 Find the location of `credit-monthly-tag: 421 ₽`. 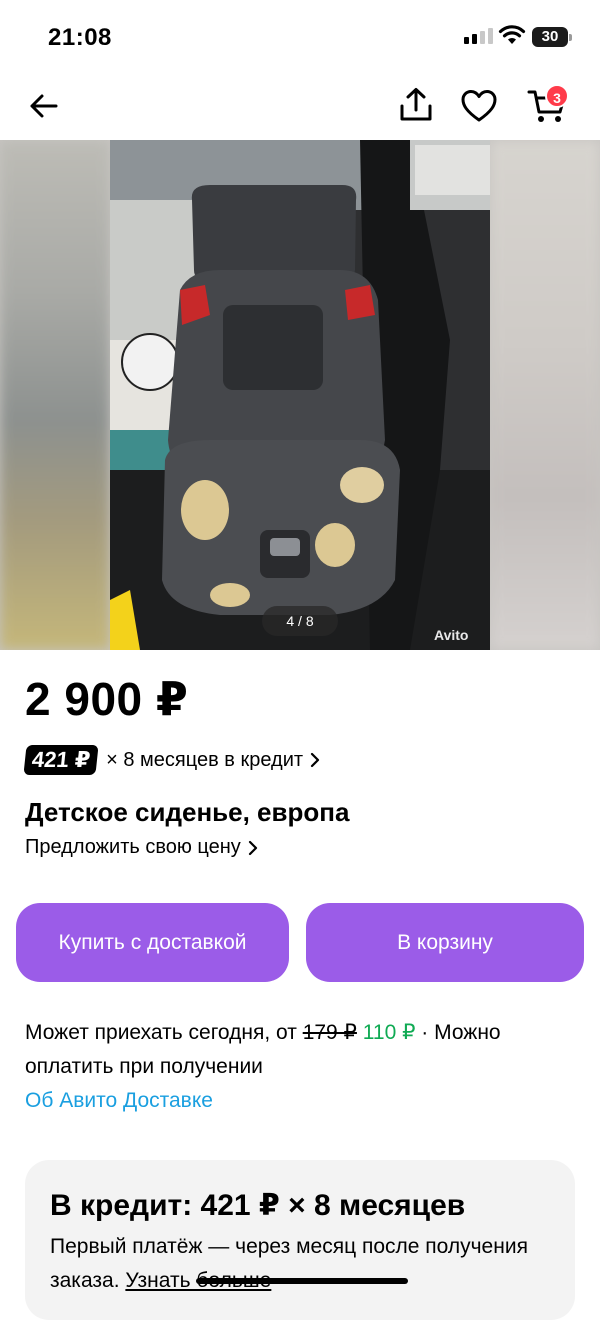

credit-monthly-tag: 421 ₽ is located at coordinates (61, 760).